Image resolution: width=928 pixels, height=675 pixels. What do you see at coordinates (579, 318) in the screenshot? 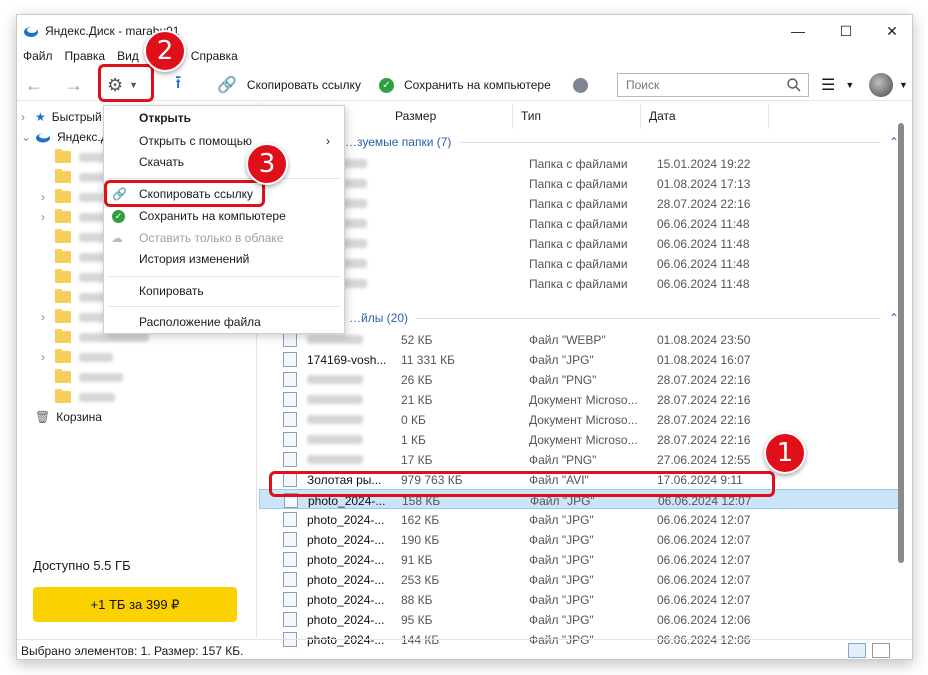
I see `group-files: …йлы (20) ⌃` at bounding box center [579, 318].